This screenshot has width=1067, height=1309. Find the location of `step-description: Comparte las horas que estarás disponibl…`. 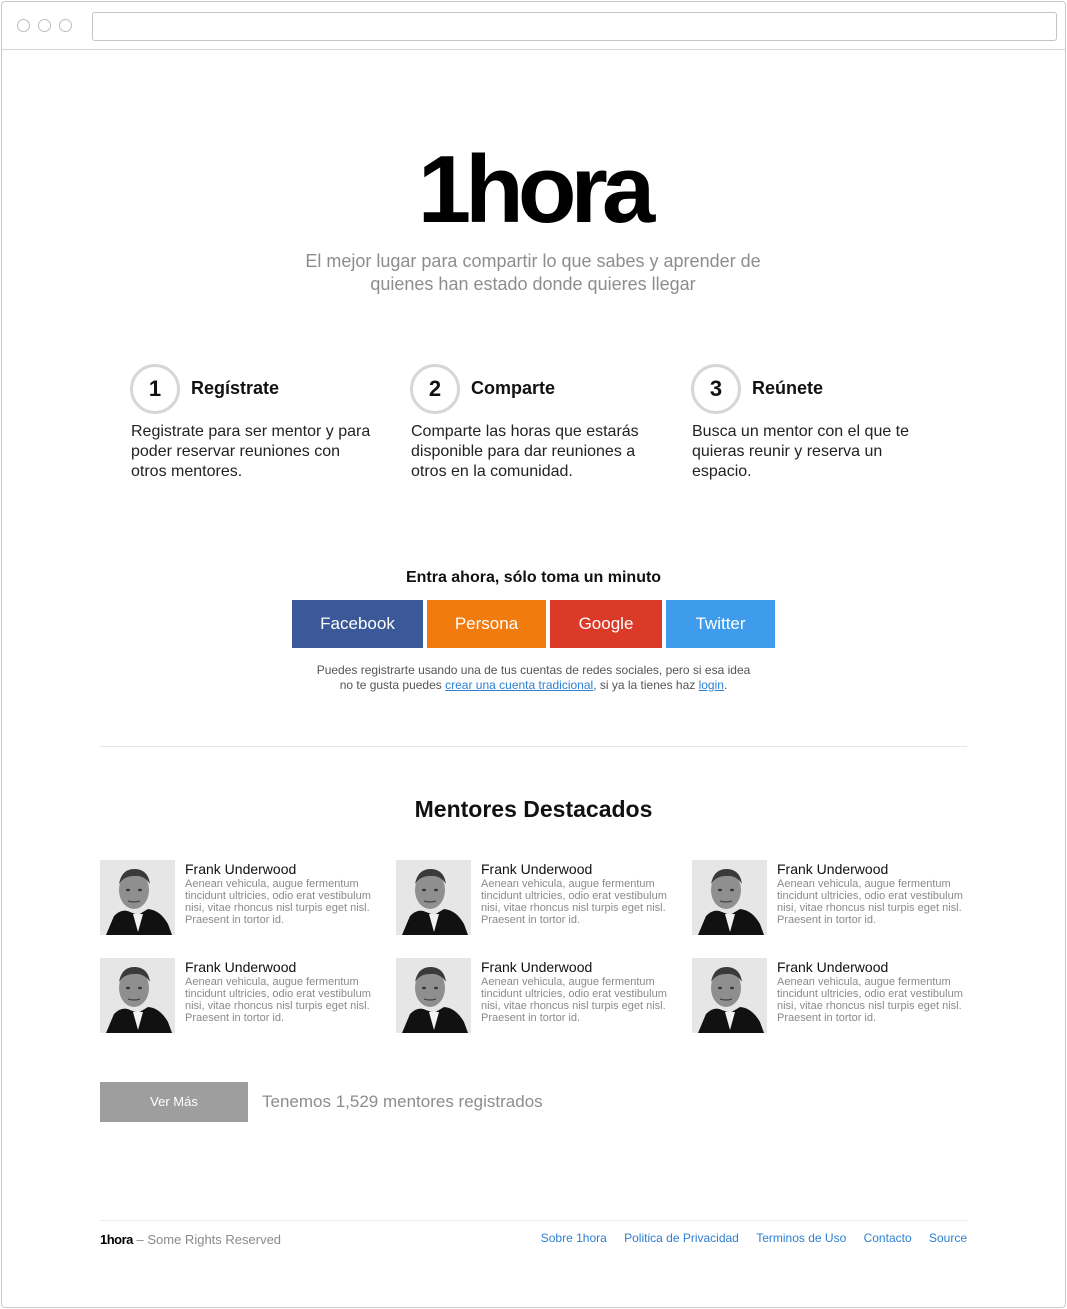

step-description: Comparte las horas que estarás disponibl… is located at coordinates (525, 451).